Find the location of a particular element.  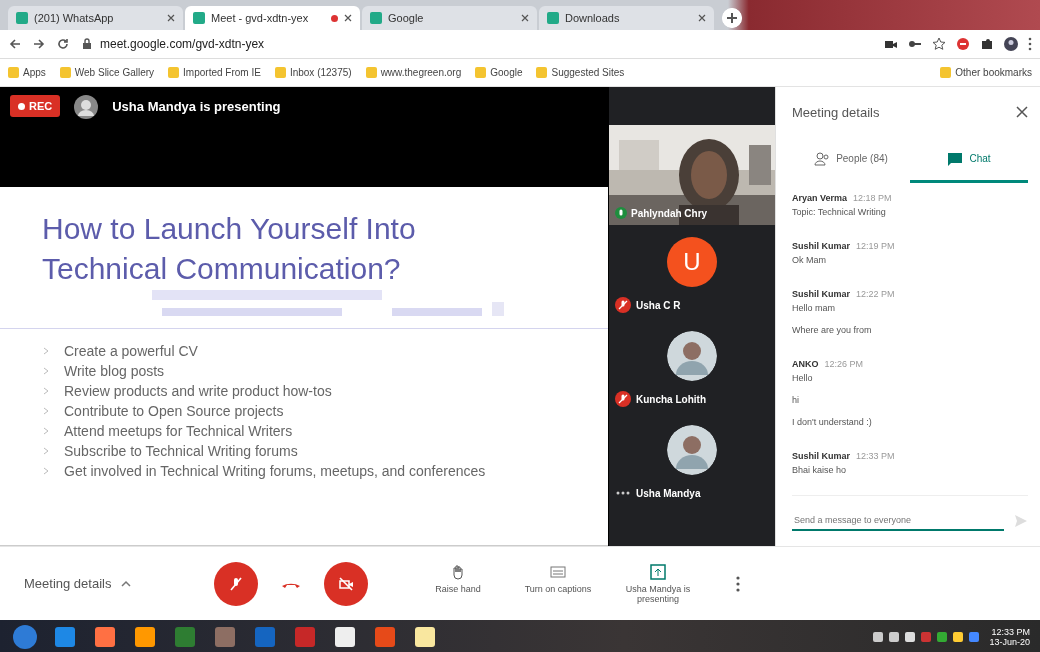

participant-avatar: U is located at coordinates (692, 262).